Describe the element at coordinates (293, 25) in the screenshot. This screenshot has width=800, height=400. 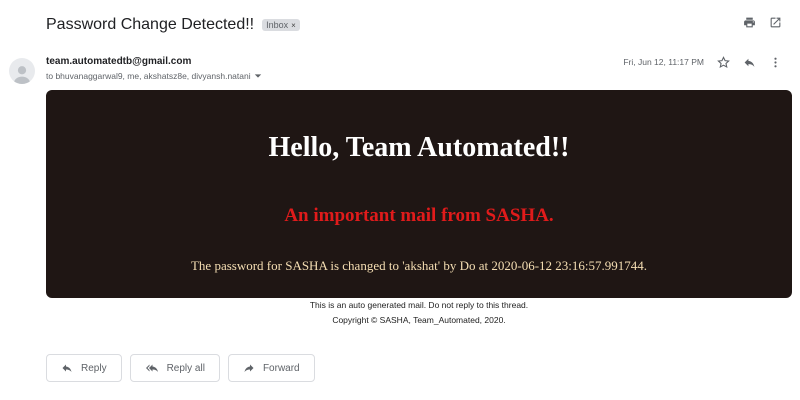
I see `remove-label-button: ×` at that location.